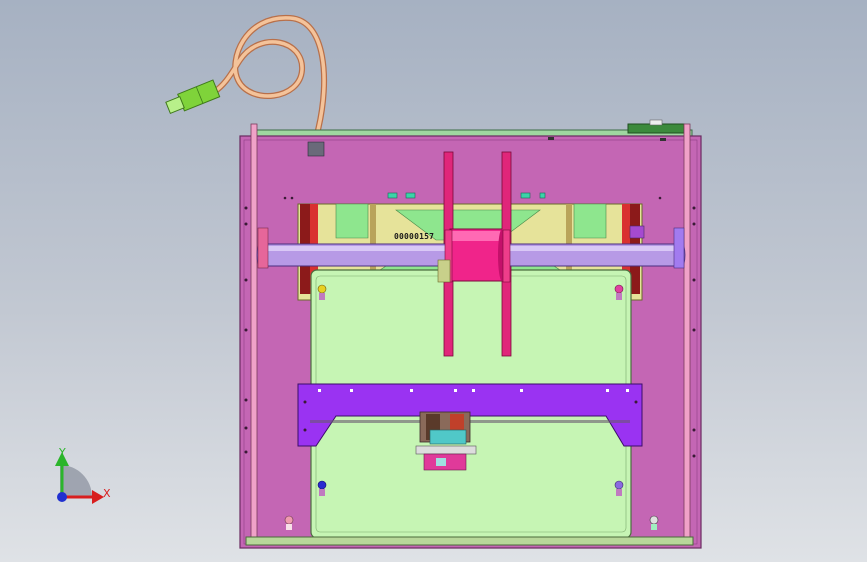 The width and height of the screenshot is (867, 562). What do you see at coordinates (269, 73) in the screenshot?
I see `usb-cable` at bounding box center [269, 73].